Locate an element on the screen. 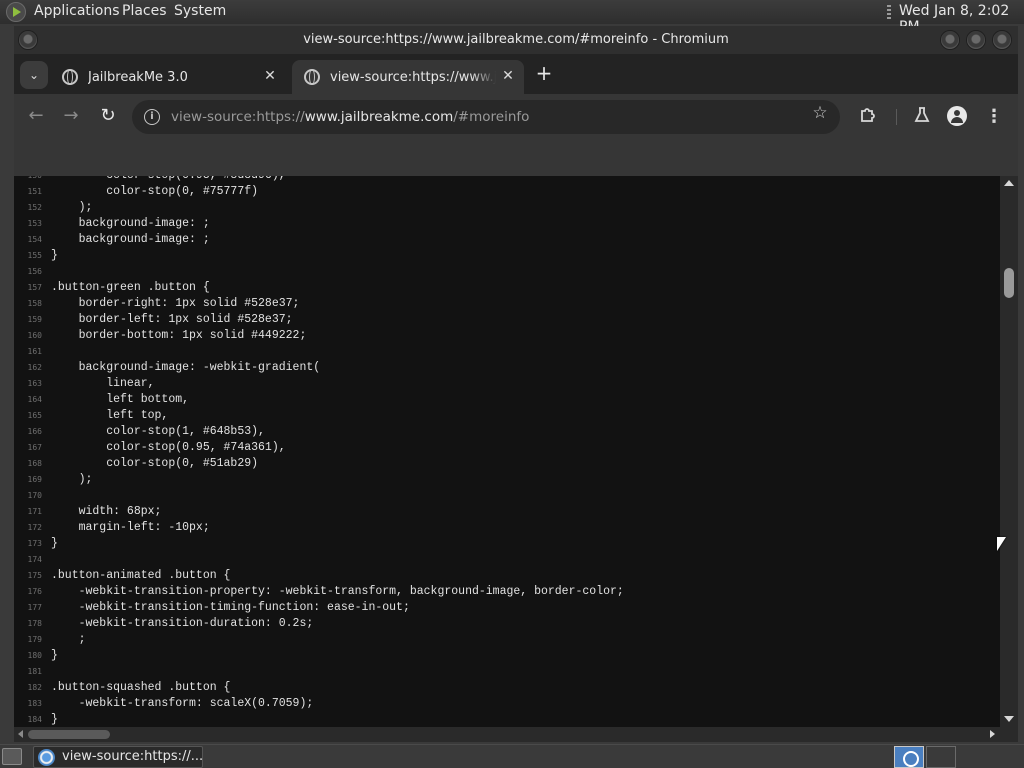 This screenshot has height=768, width=1024. distro-logo-icon is located at coordinates (16, 12).